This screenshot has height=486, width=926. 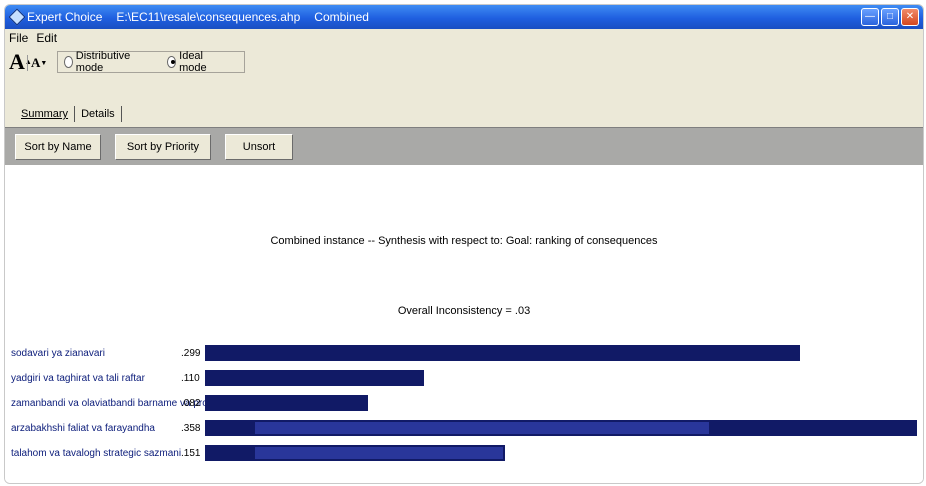 What do you see at coordinates (208, 17) in the screenshot?
I see `window-title-path: E:\EC11\resale\consequences.ahp` at bounding box center [208, 17].